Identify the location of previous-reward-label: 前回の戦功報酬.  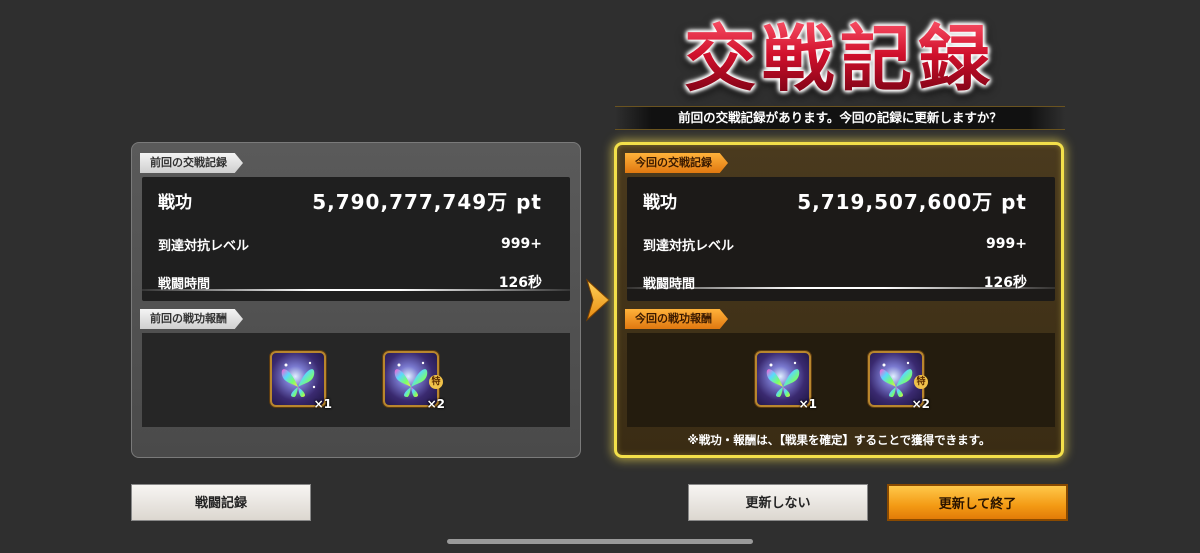
(191, 319).